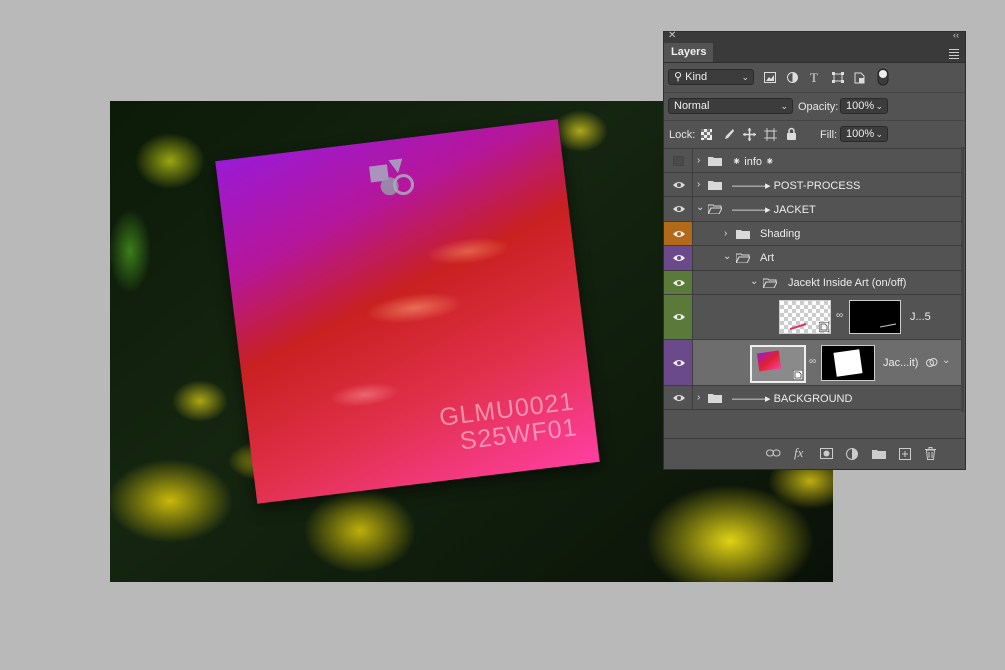  Describe the element at coordinates (888, 325) in the screenshot. I see `mask-art` at that location.